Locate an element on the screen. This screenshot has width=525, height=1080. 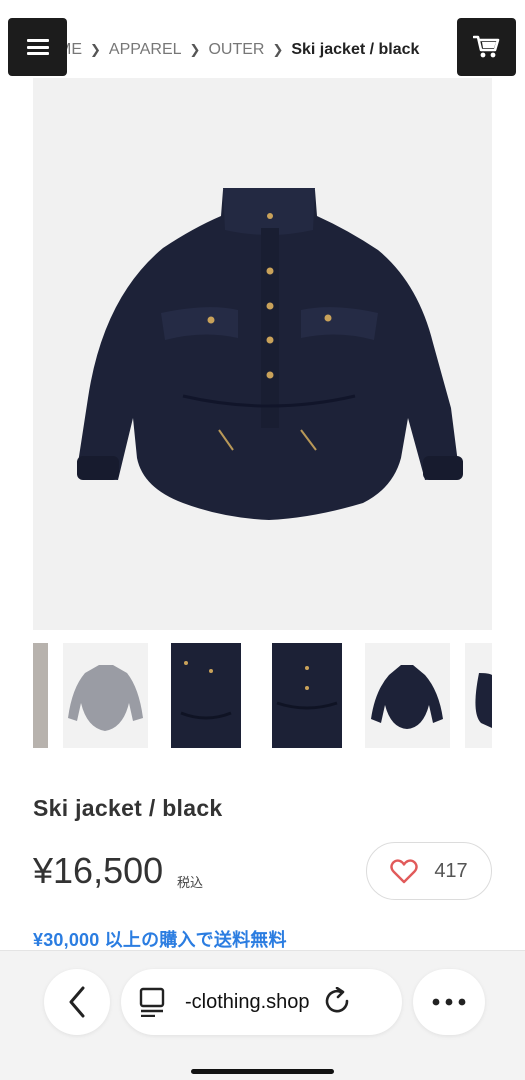
product-title: Ski jacket / black is located at coordinates (128, 808).